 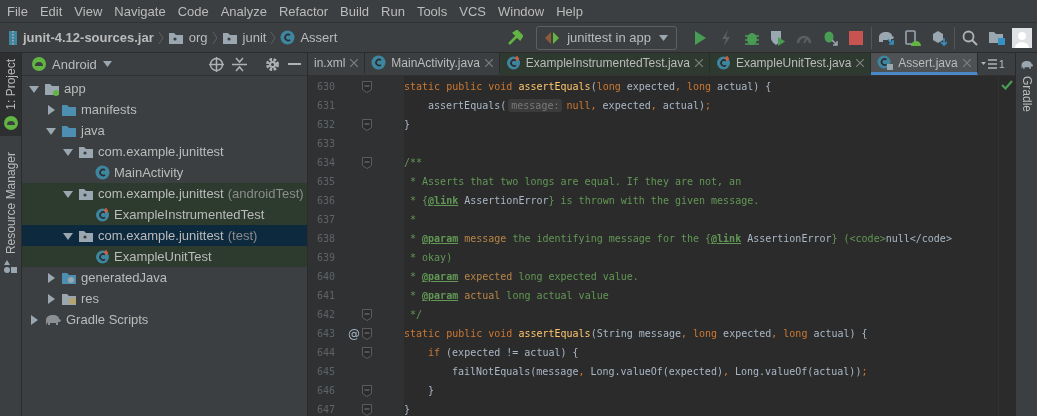 What do you see at coordinates (164, 109) in the screenshot?
I see `tree-item: manifests` at bounding box center [164, 109].